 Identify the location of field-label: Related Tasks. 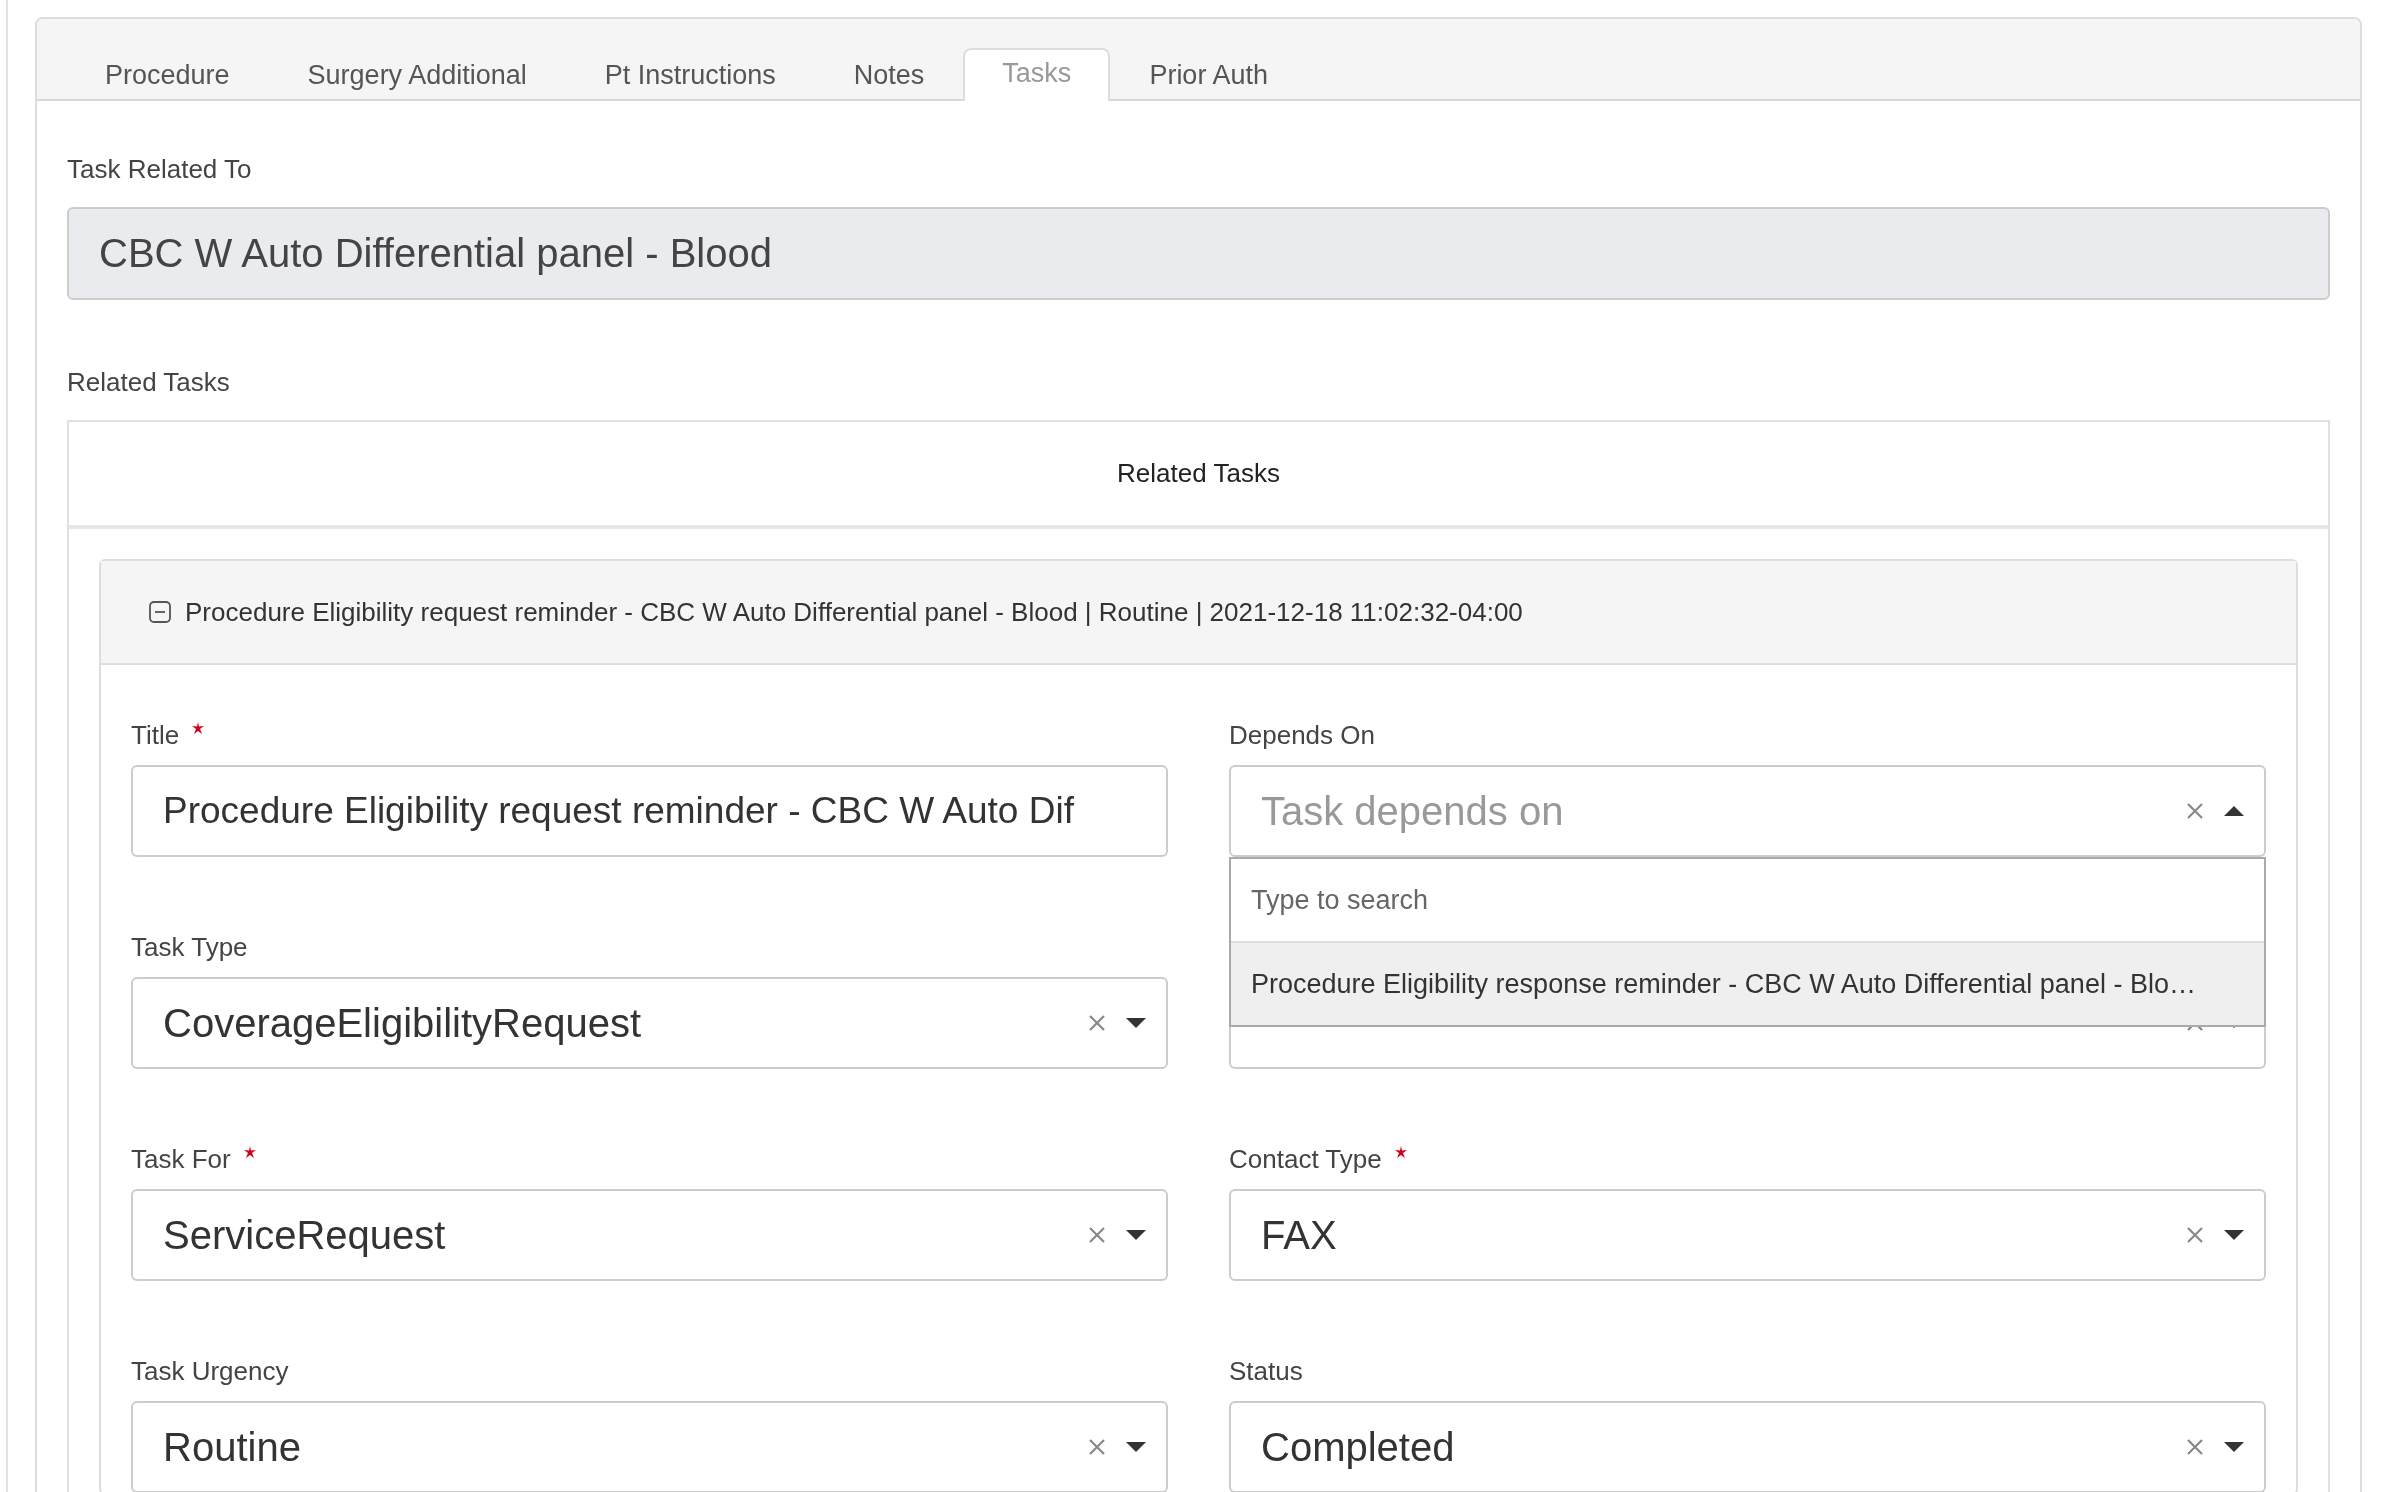
(149, 382).